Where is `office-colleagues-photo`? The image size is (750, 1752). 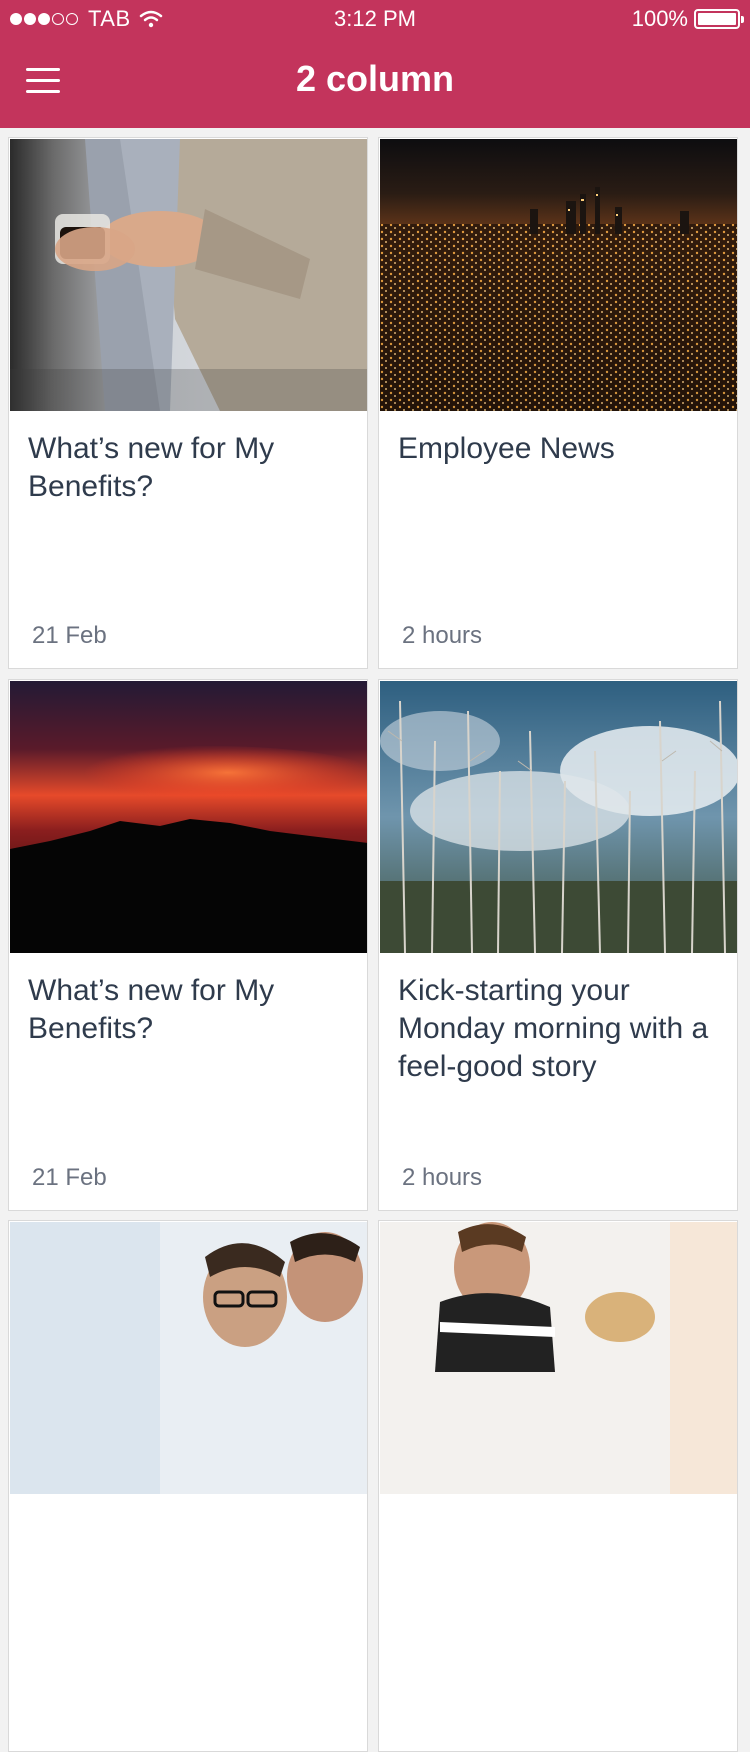
office-colleagues-photo is located at coordinates (188, 1358).